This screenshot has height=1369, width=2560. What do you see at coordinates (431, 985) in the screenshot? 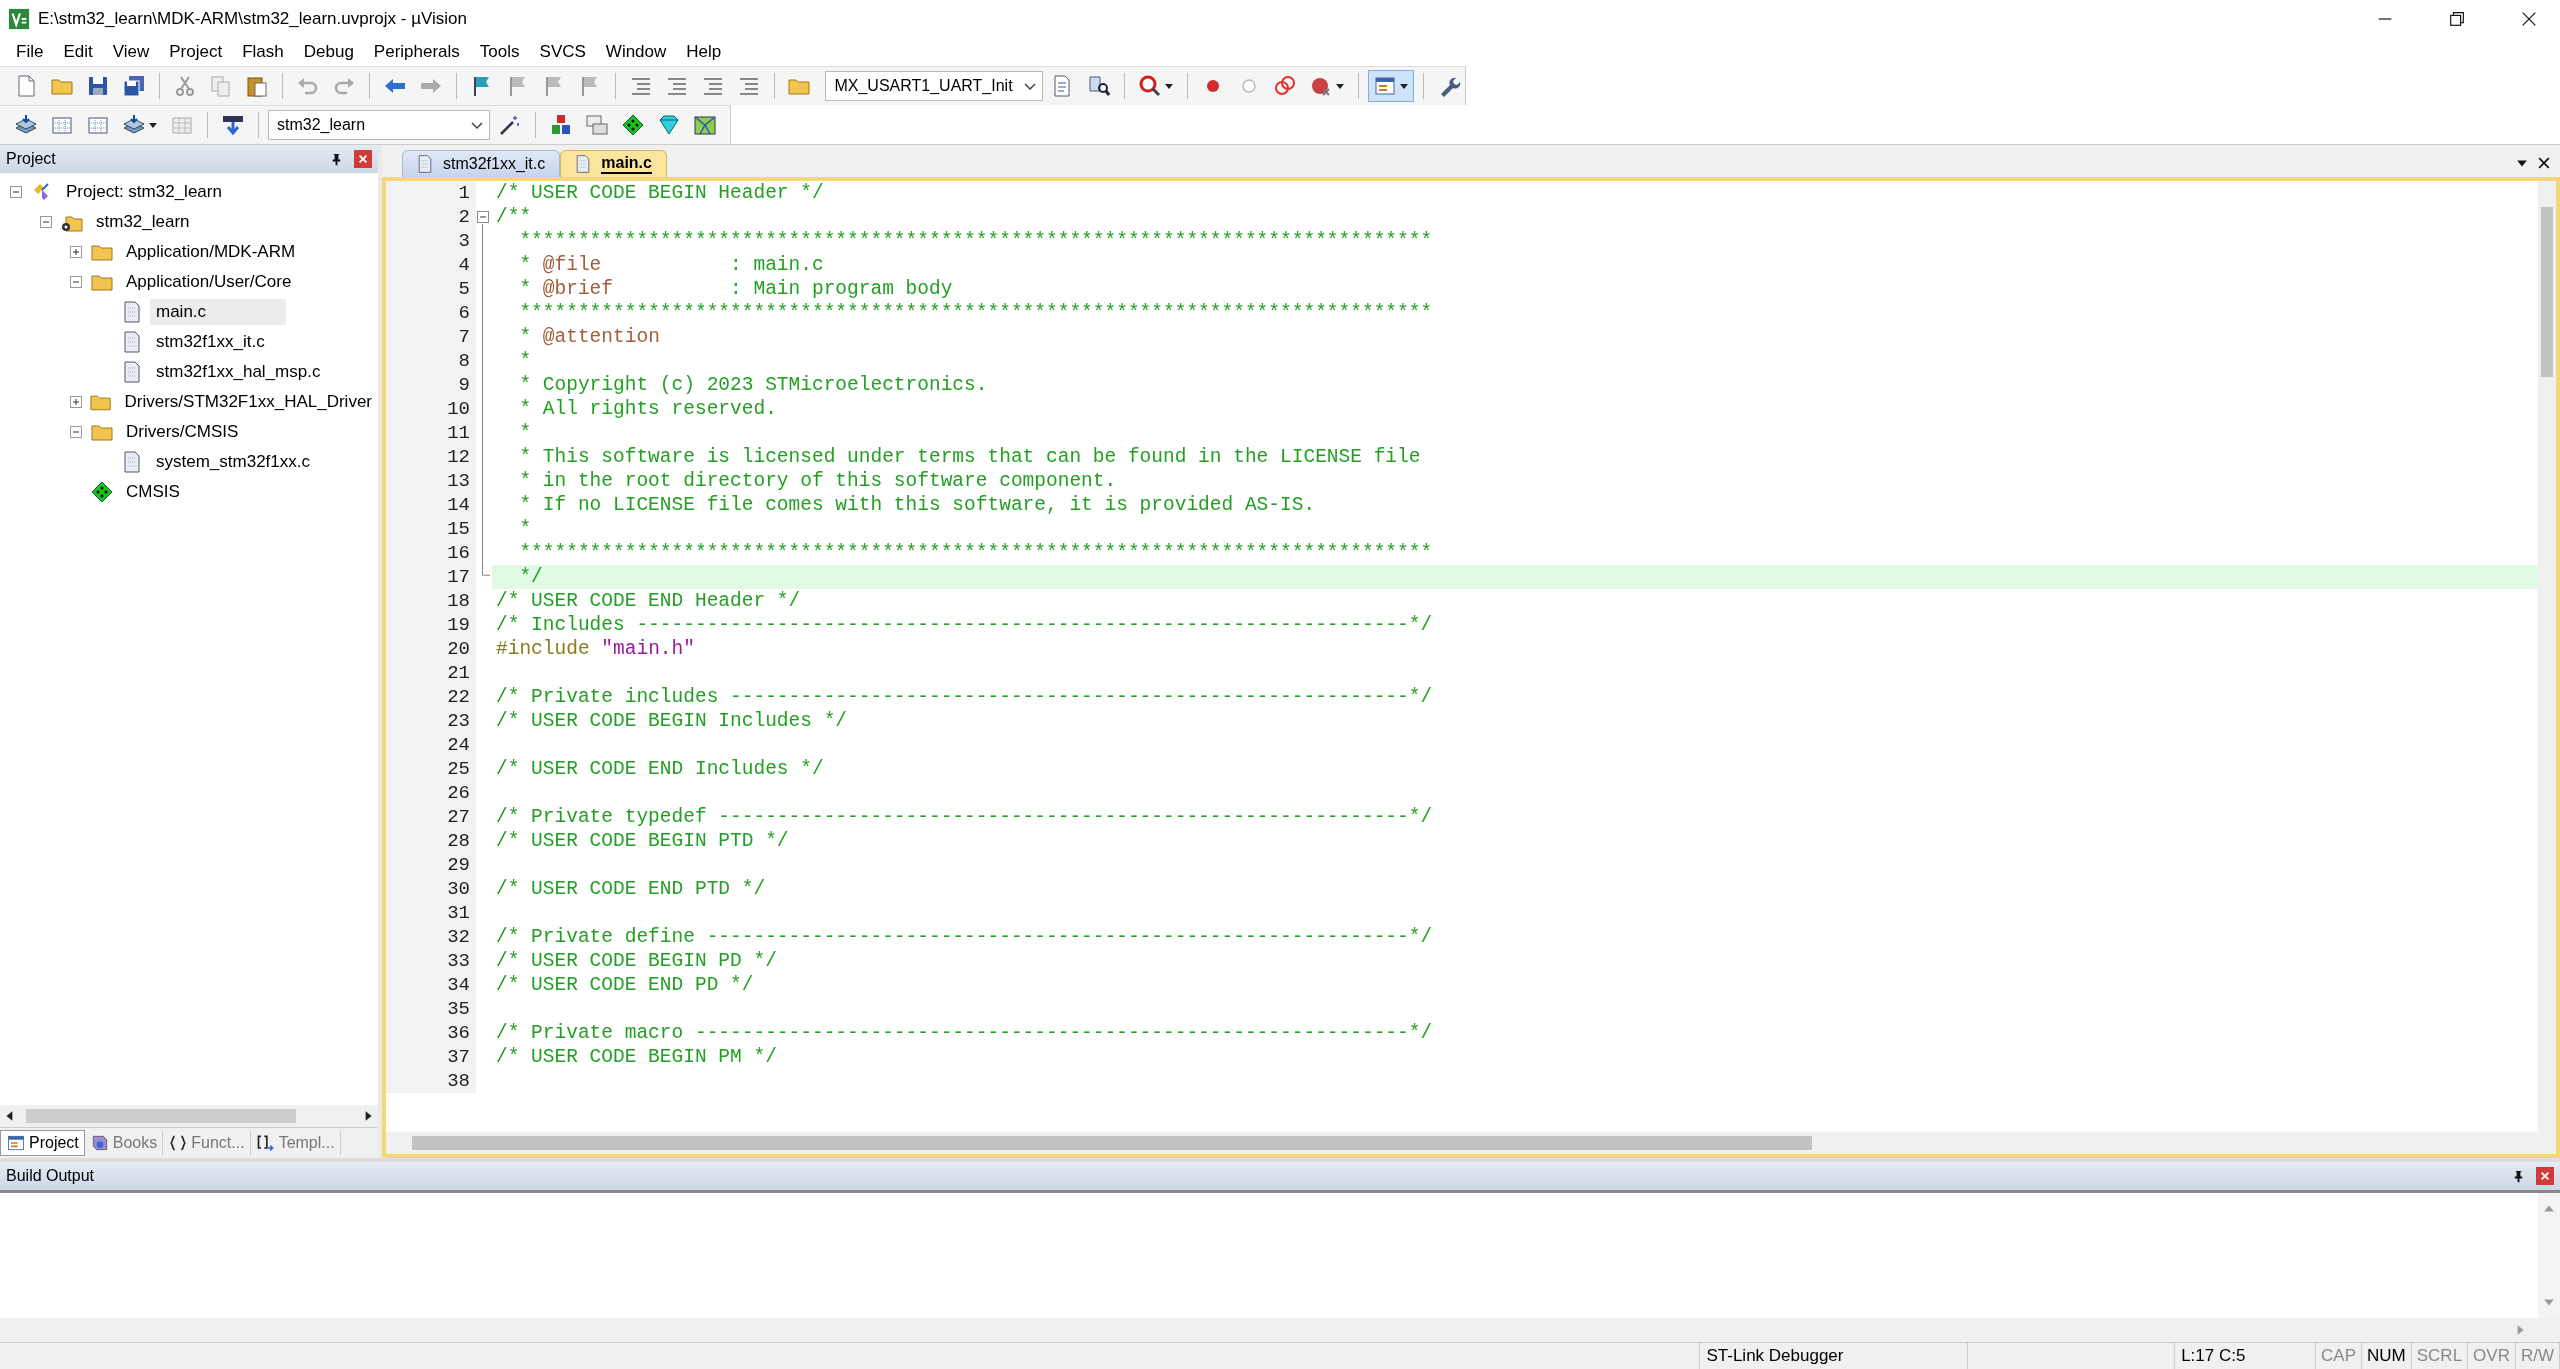
I see `line-number: 34` at bounding box center [431, 985].